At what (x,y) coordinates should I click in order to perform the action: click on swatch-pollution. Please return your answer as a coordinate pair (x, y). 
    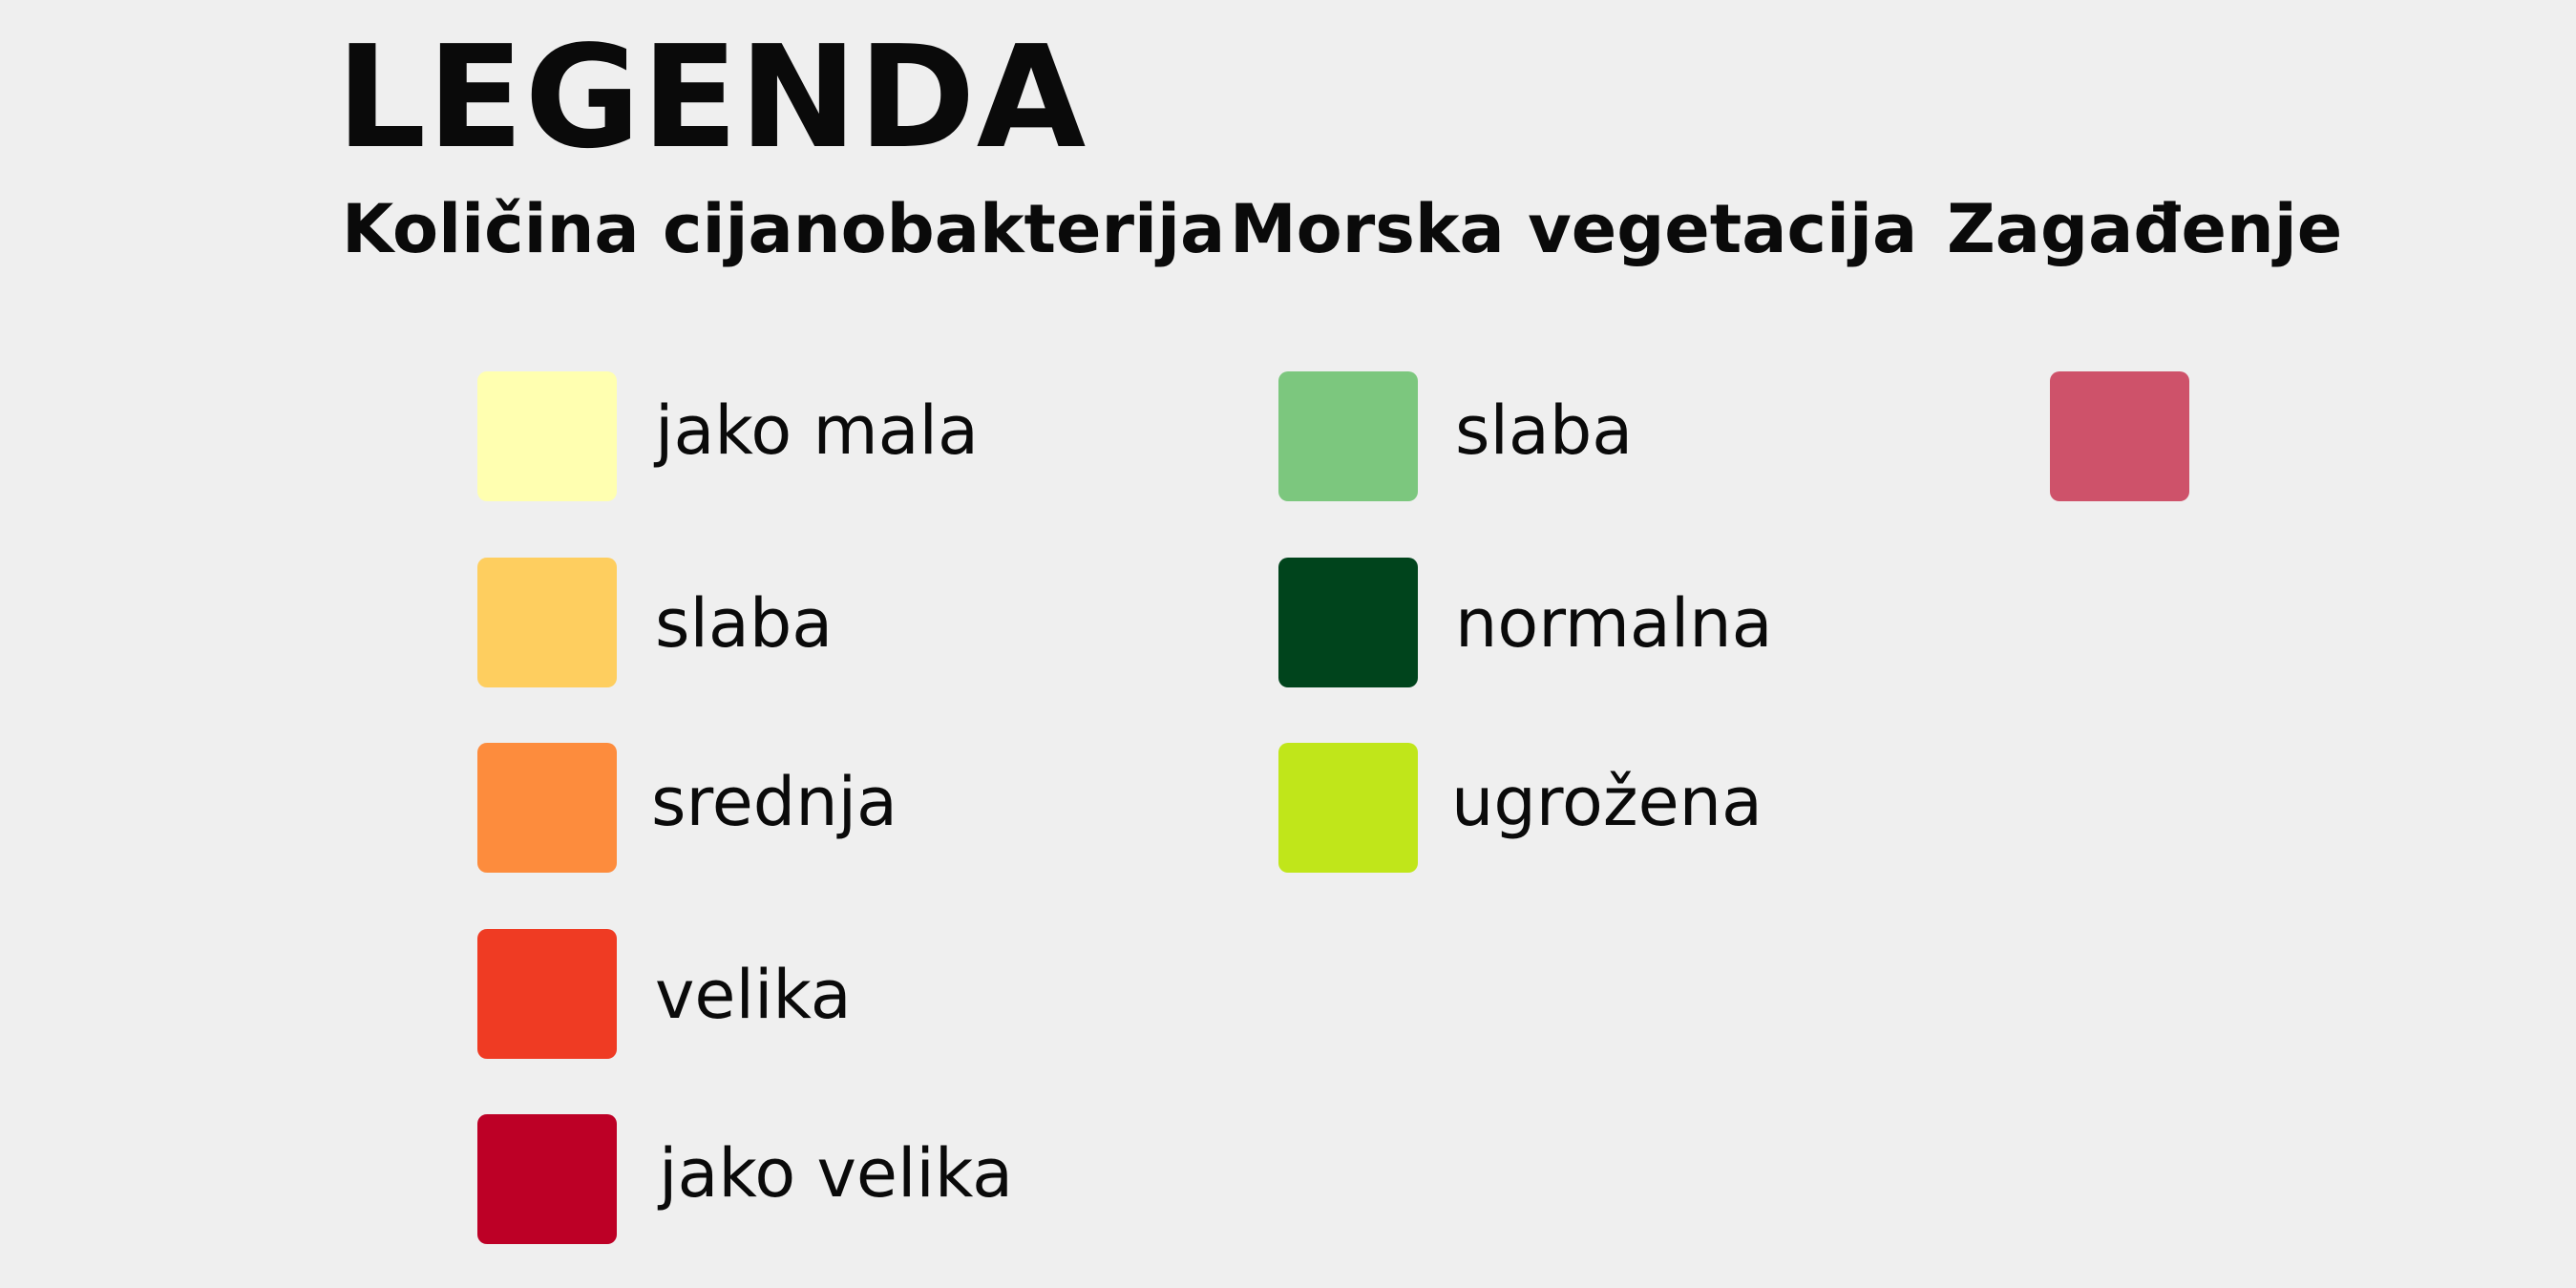
    Looking at the image, I should click on (2119, 436).